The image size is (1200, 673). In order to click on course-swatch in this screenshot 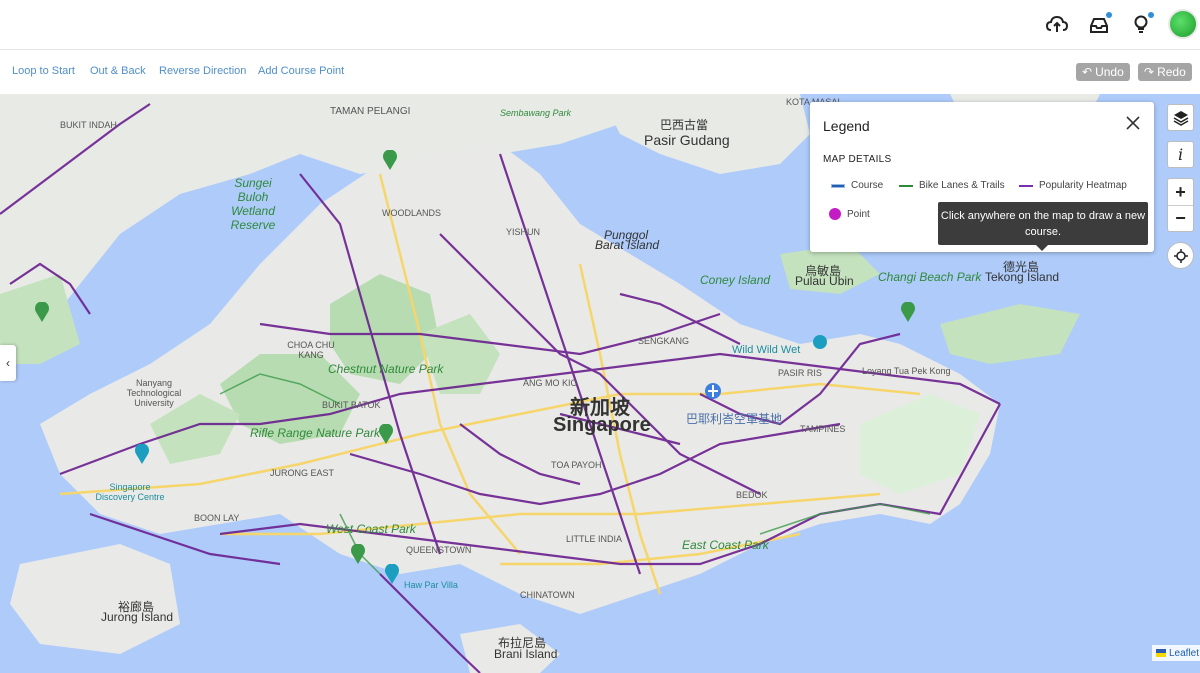, I will do `click(838, 185)`.